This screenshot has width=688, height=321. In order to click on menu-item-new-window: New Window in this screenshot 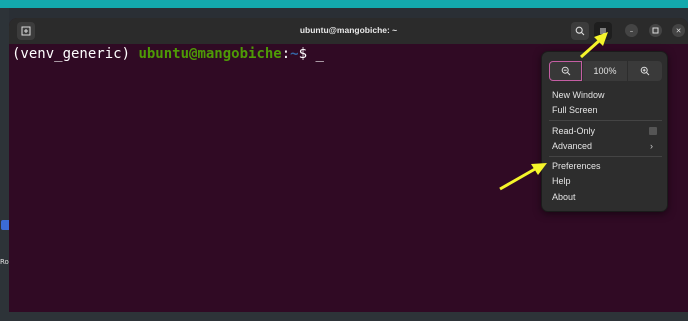, I will do `click(578, 95)`.